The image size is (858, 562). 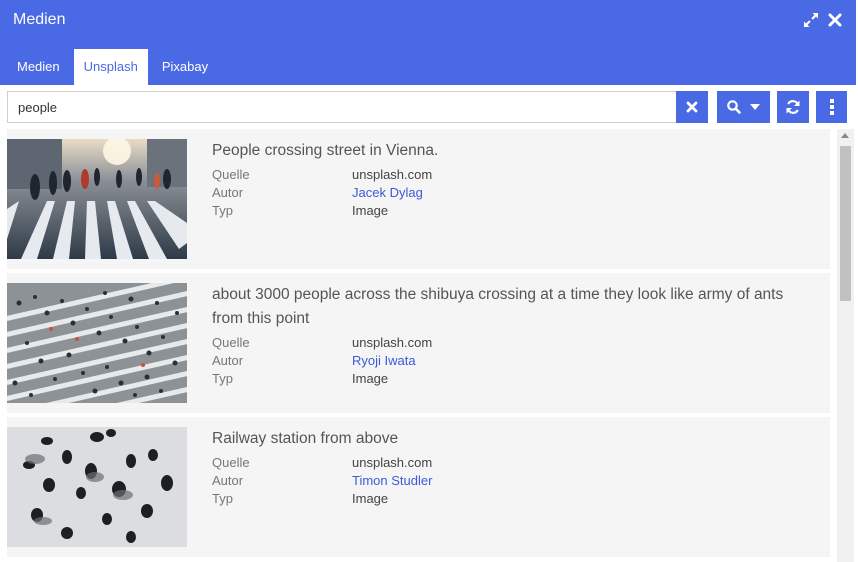 What do you see at coordinates (845, 223) in the screenshot?
I see `scroll-thumb` at bounding box center [845, 223].